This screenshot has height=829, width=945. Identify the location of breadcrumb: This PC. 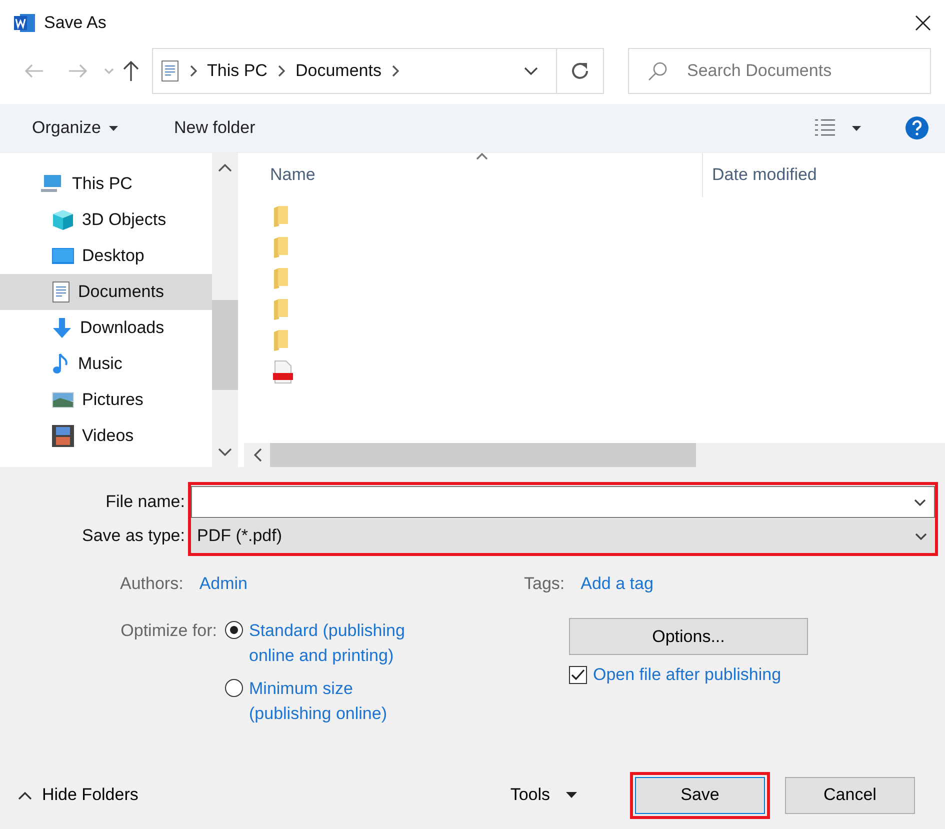
(237, 71).